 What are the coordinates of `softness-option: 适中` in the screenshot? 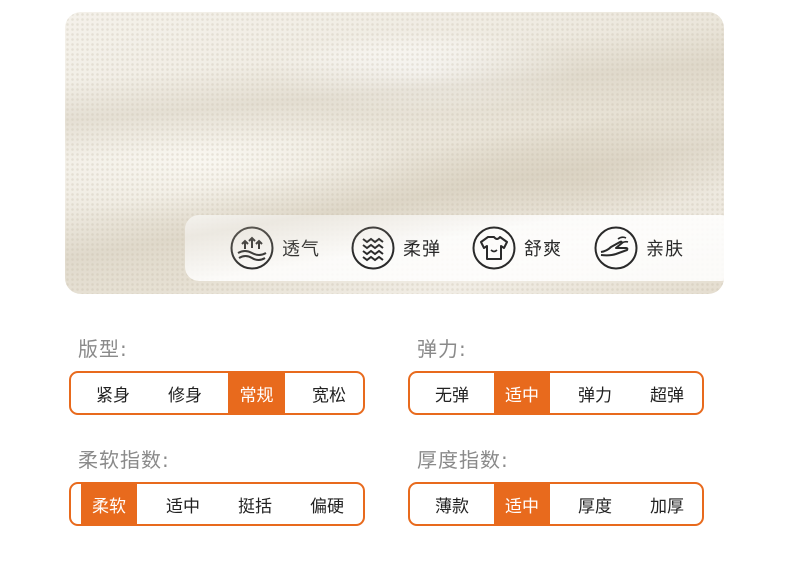 It's located at (183, 504).